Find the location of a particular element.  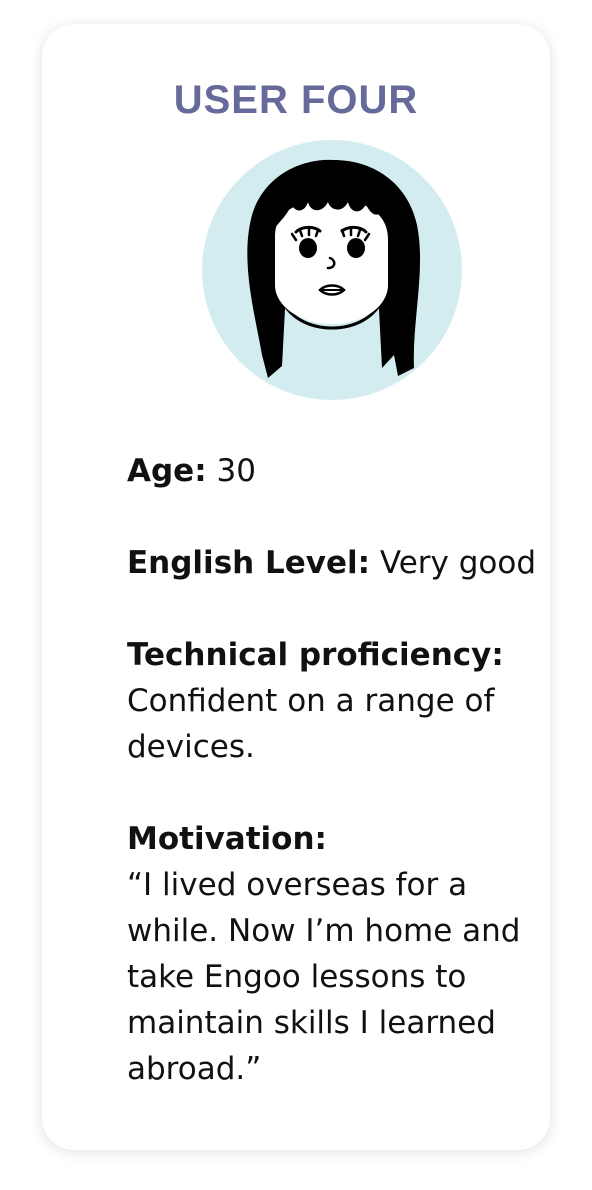

age-field: Age: 30 is located at coordinates (342, 471).